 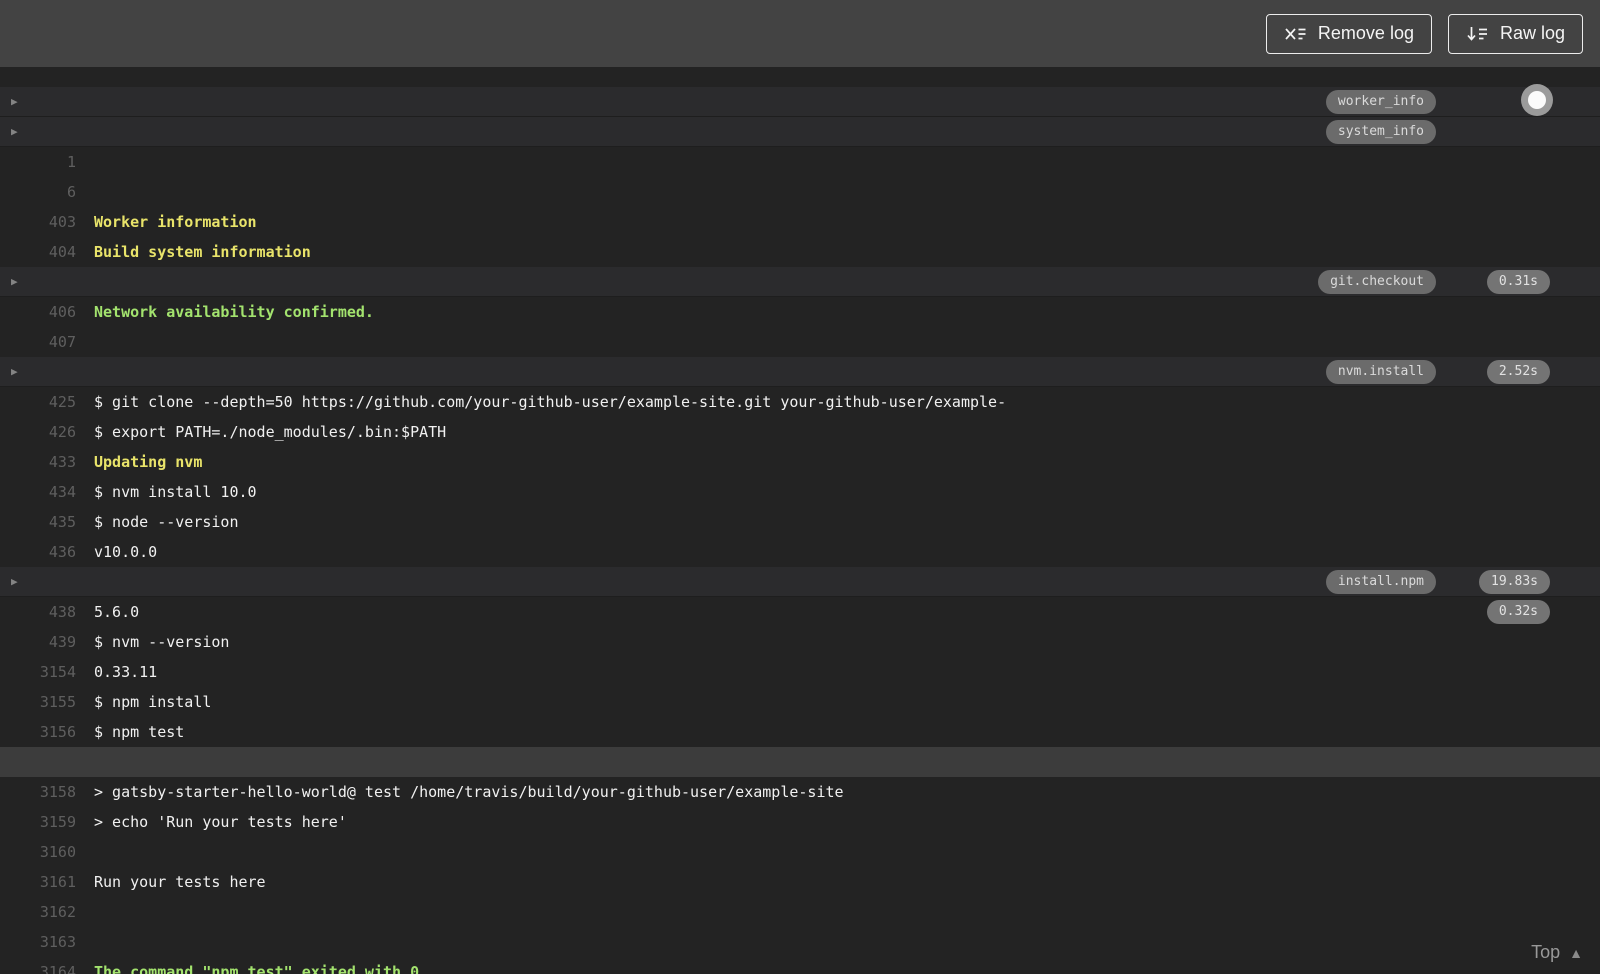 What do you see at coordinates (1377, 282) in the screenshot?
I see `fold-tag-badge: git.checkout` at bounding box center [1377, 282].